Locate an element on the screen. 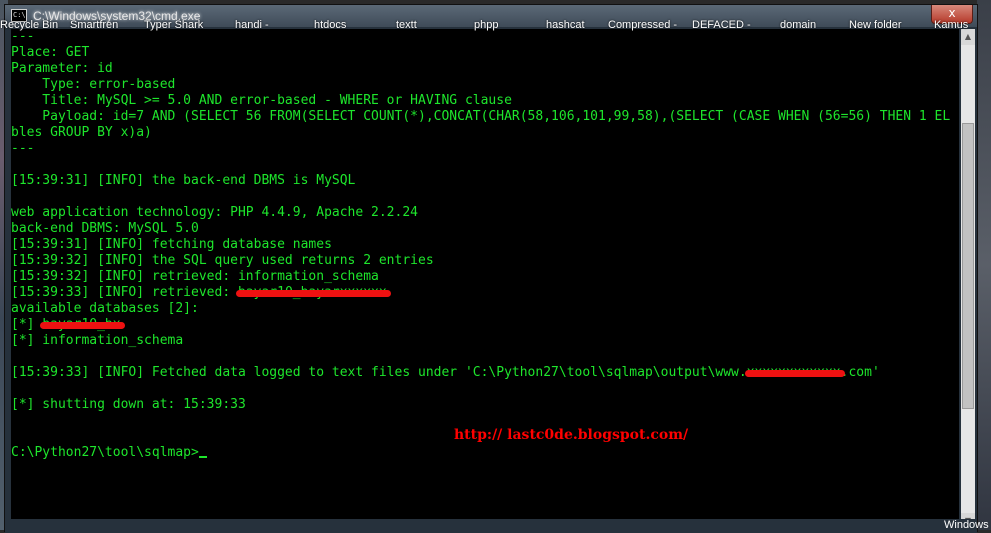  console-line: available databases [2]: is located at coordinates (105, 308).